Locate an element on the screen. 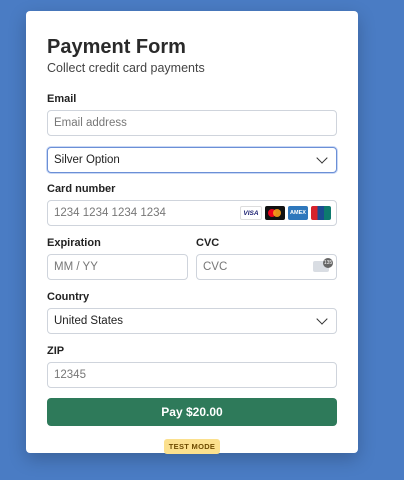 The width and height of the screenshot is (404, 480). amex-icon: AMEX is located at coordinates (298, 213).